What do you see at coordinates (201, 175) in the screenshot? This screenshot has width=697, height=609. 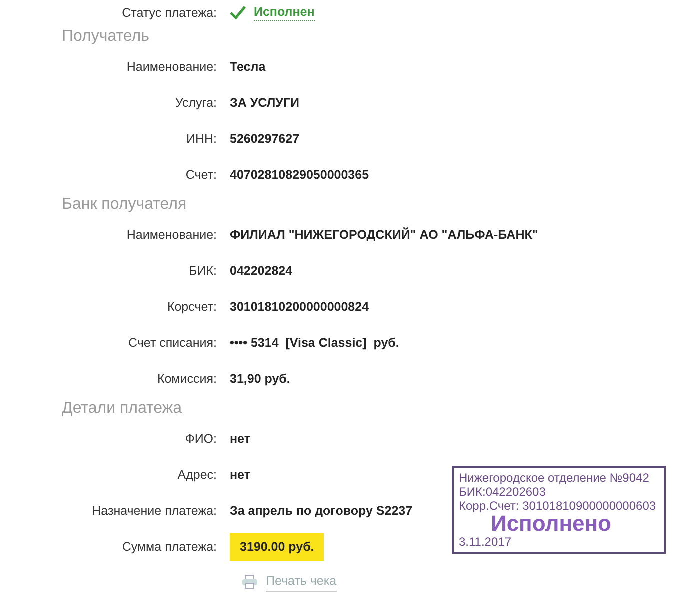 I see `field-label: Счет:` at bounding box center [201, 175].